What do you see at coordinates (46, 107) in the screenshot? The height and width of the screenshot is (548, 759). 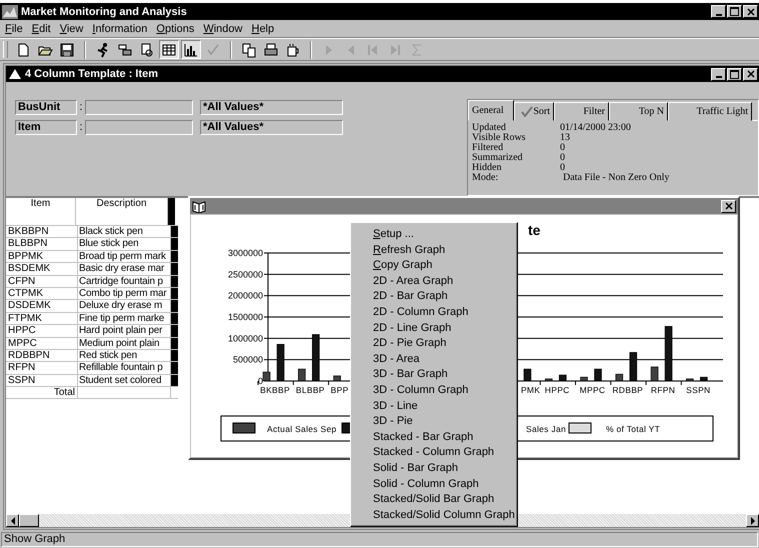 I see `filter-label: BusUnit` at bounding box center [46, 107].